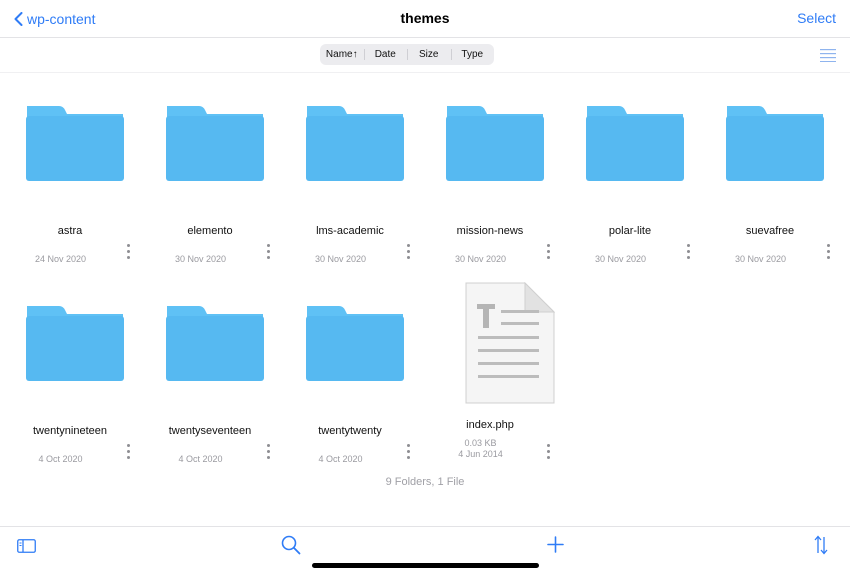 Image resolution: width=850 pixels, height=575 pixels. What do you see at coordinates (26, 546) in the screenshot?
I see `sidebar-icon` at bounding box center [26, 546].